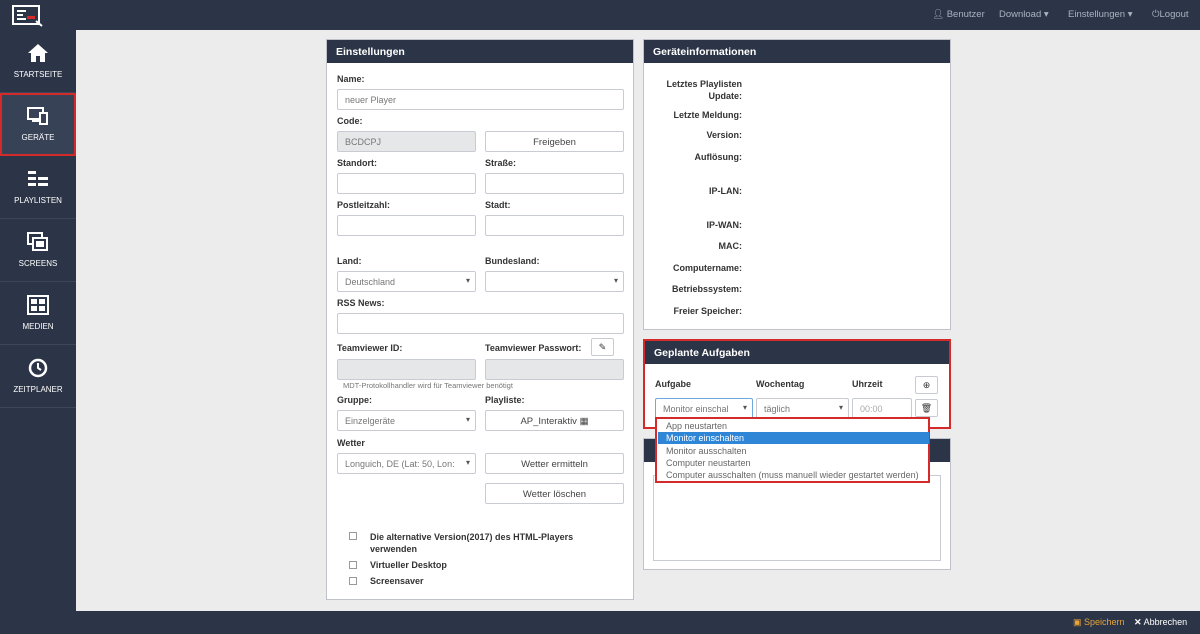 The image size is (1200, 634). What do you see at coordinates (1099, 622) in the screenshot?
I see `save-button: ▣ Speichern` at bounding box center [1099, 622].